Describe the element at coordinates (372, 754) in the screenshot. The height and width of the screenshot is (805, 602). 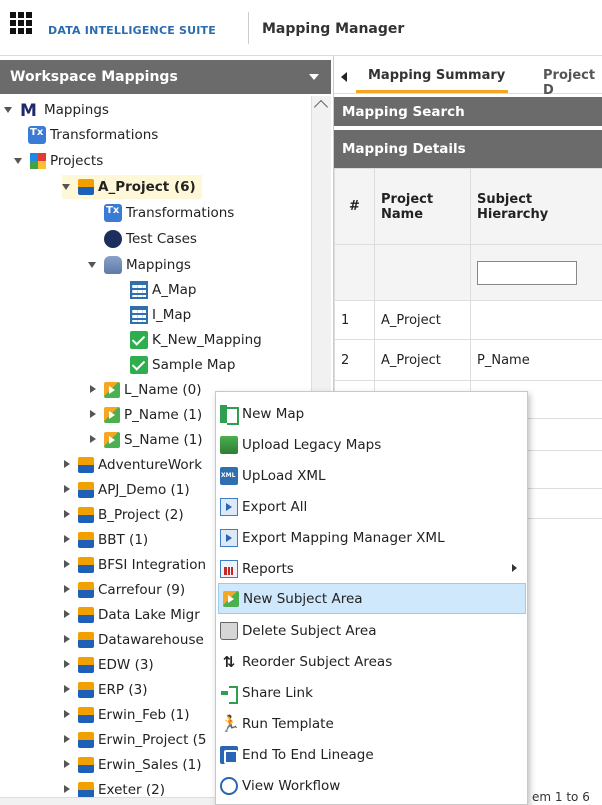
I see `menu-item-end-to-end-lineage: End To End Lineage` at that location.